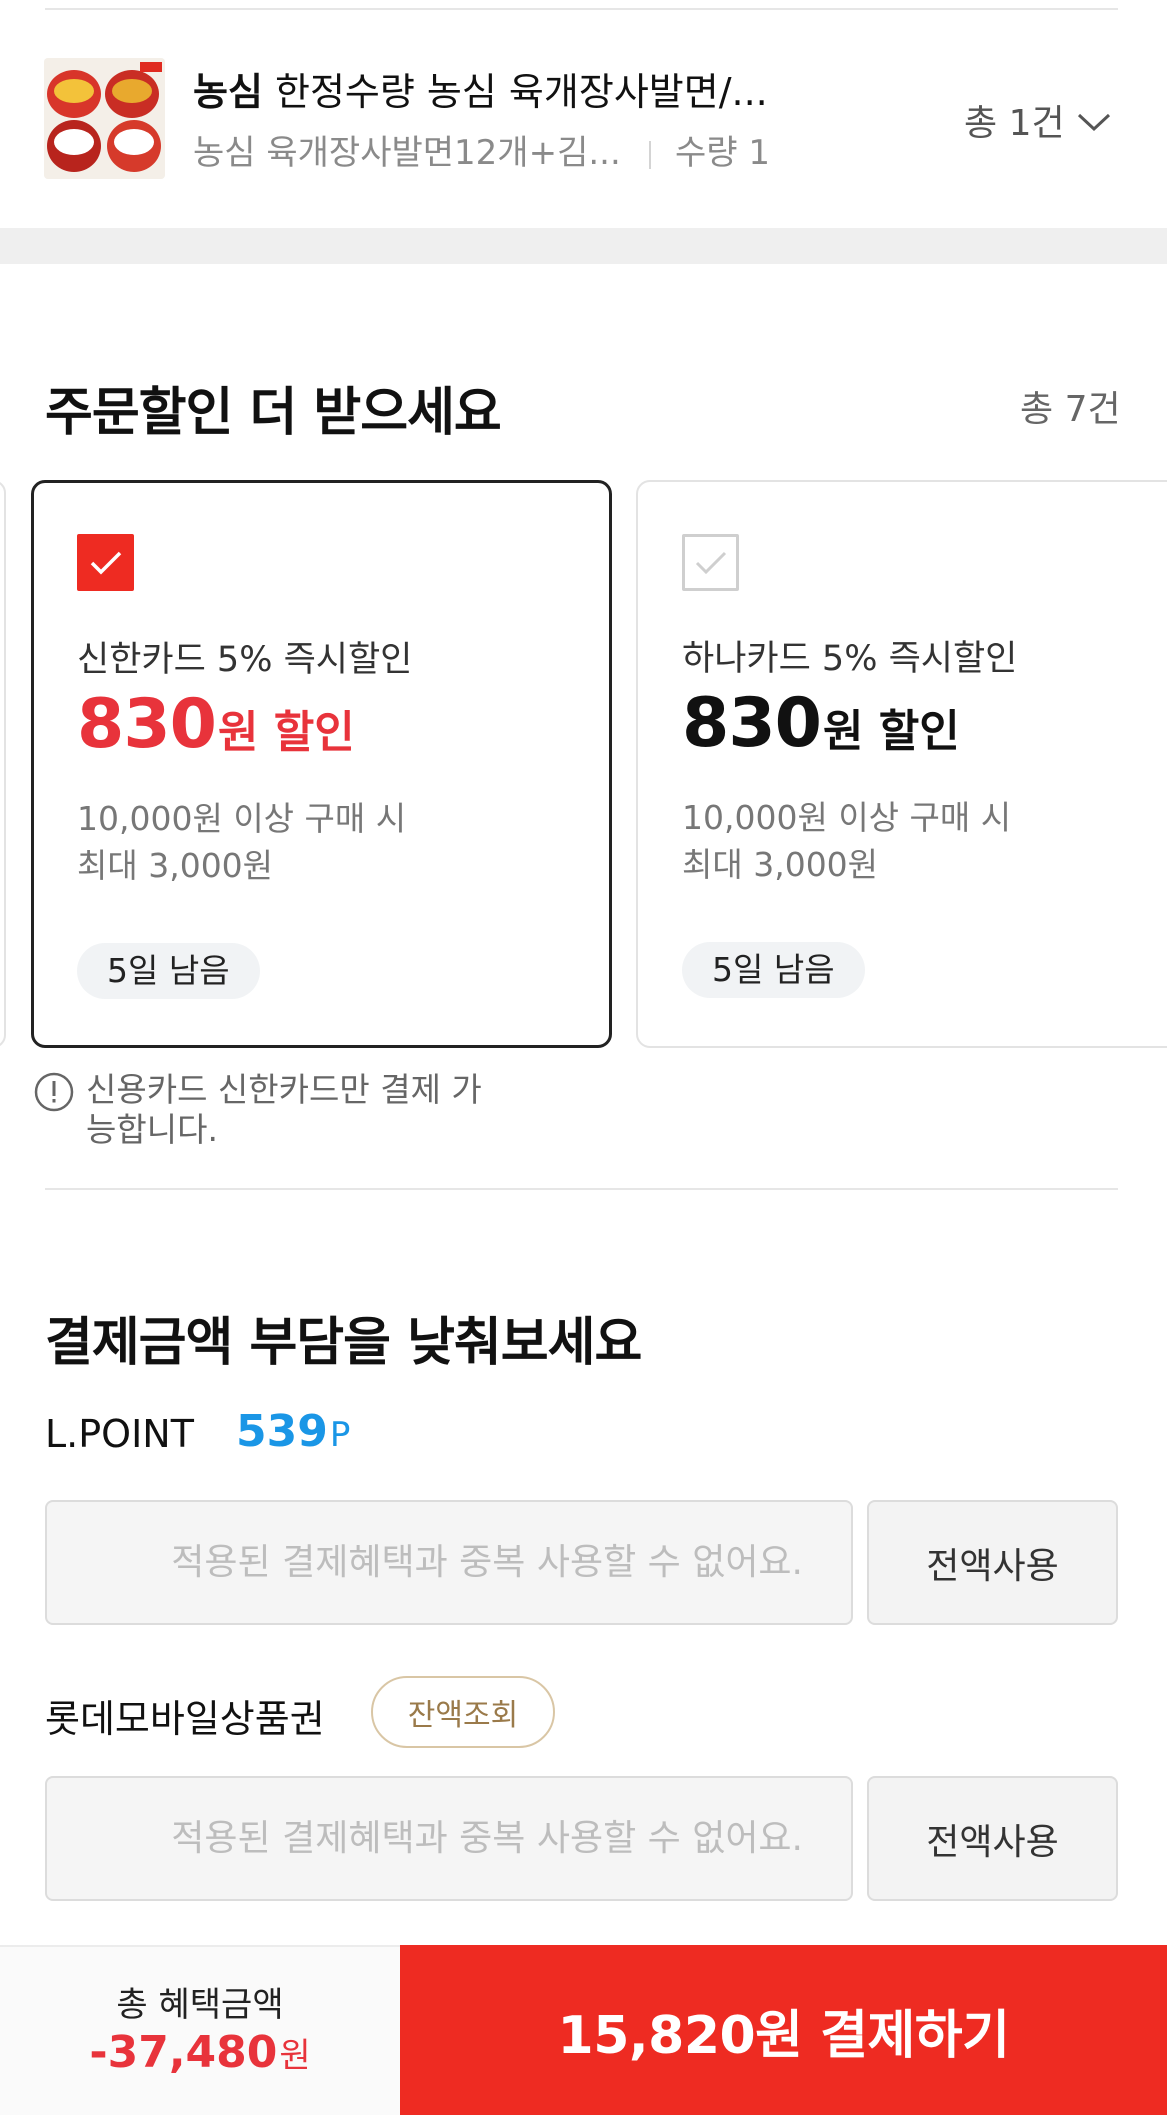 This screenshot has height=2115, width=1167. I want to click on order-discount-title: 주문할인 더 받으세요, so click(273, 413).